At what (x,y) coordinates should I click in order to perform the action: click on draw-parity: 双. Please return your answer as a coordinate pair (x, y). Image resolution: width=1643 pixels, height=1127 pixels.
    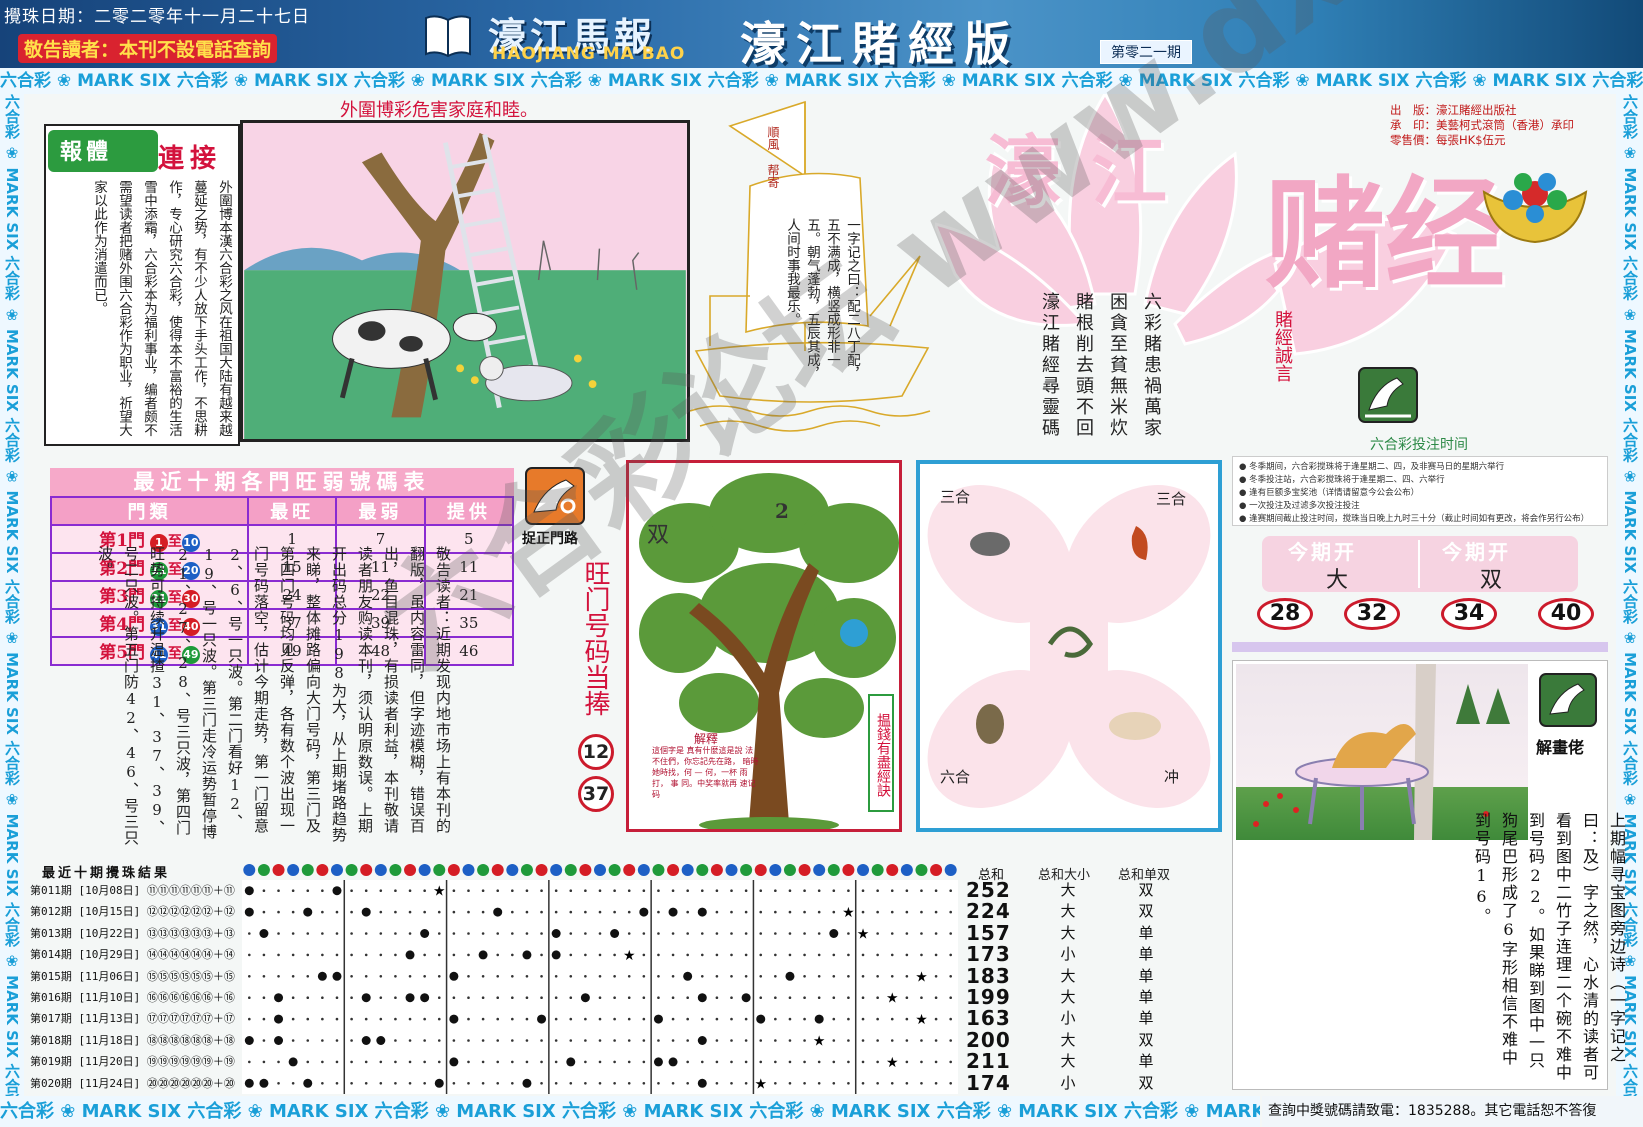
    Looking at the image, I should click on (1146, 890).